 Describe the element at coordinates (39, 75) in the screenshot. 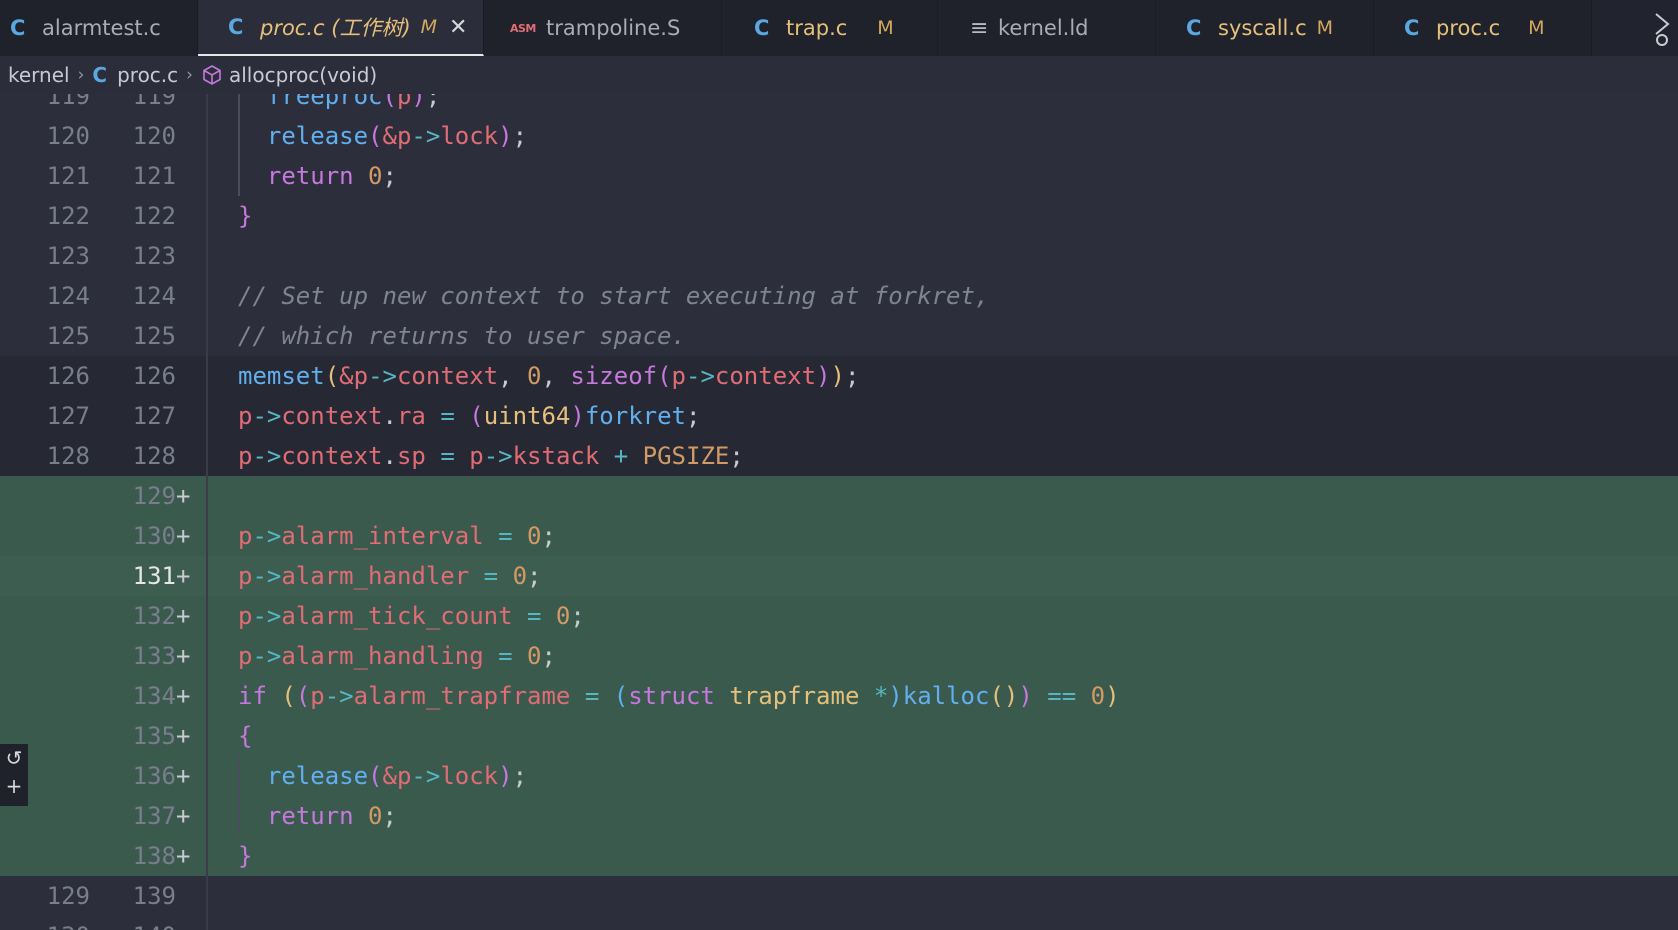

I see `breadcrumb-folder: kernel` at that location.